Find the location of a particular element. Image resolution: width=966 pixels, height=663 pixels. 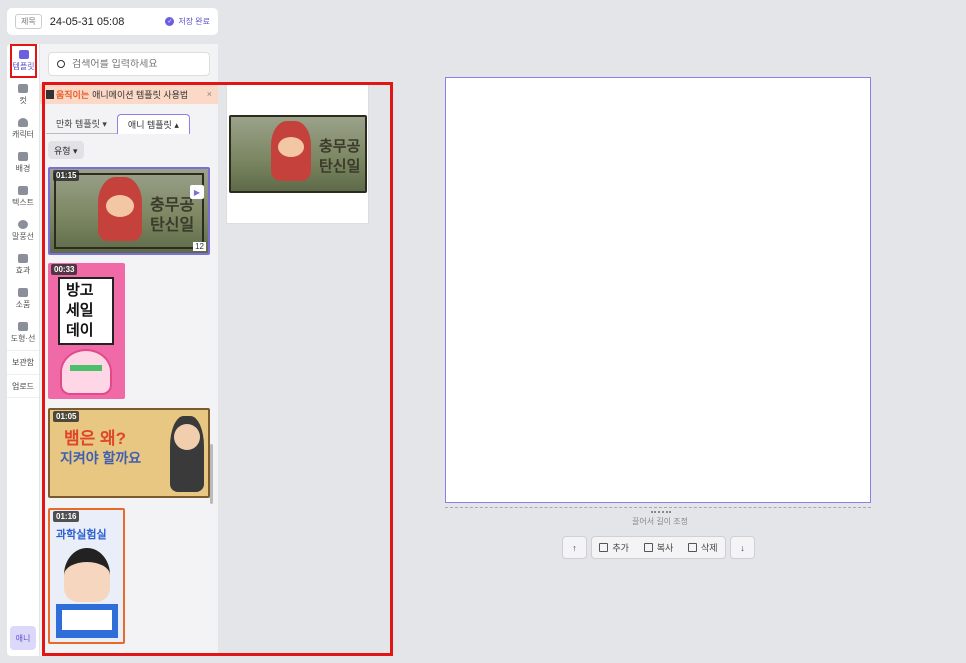

arrow-down-icon: ↓ is located at coordinates (742, 547).